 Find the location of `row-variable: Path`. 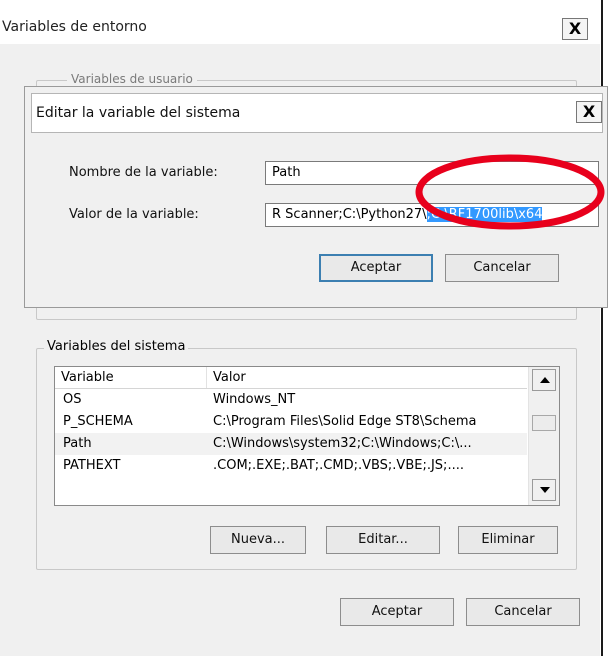

row-variable: Path is located at coordinates (77, 443).